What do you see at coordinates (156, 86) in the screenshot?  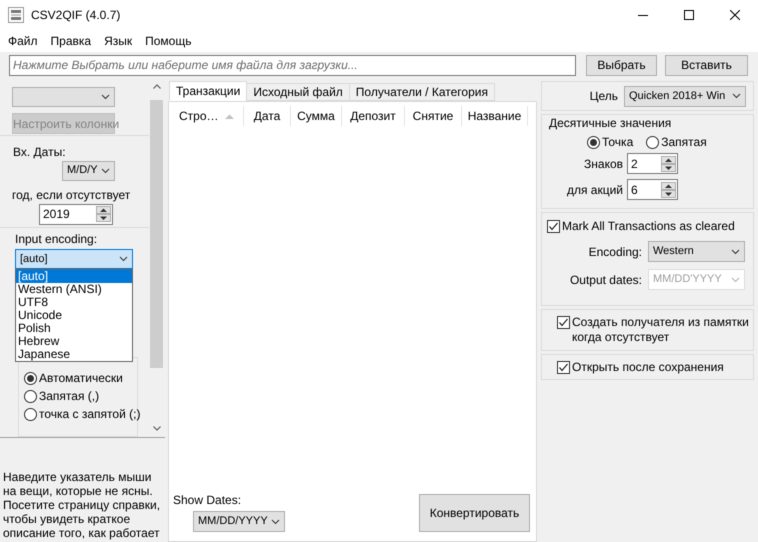 I see `scroll-up-icon` at bounding box center [156, 86].